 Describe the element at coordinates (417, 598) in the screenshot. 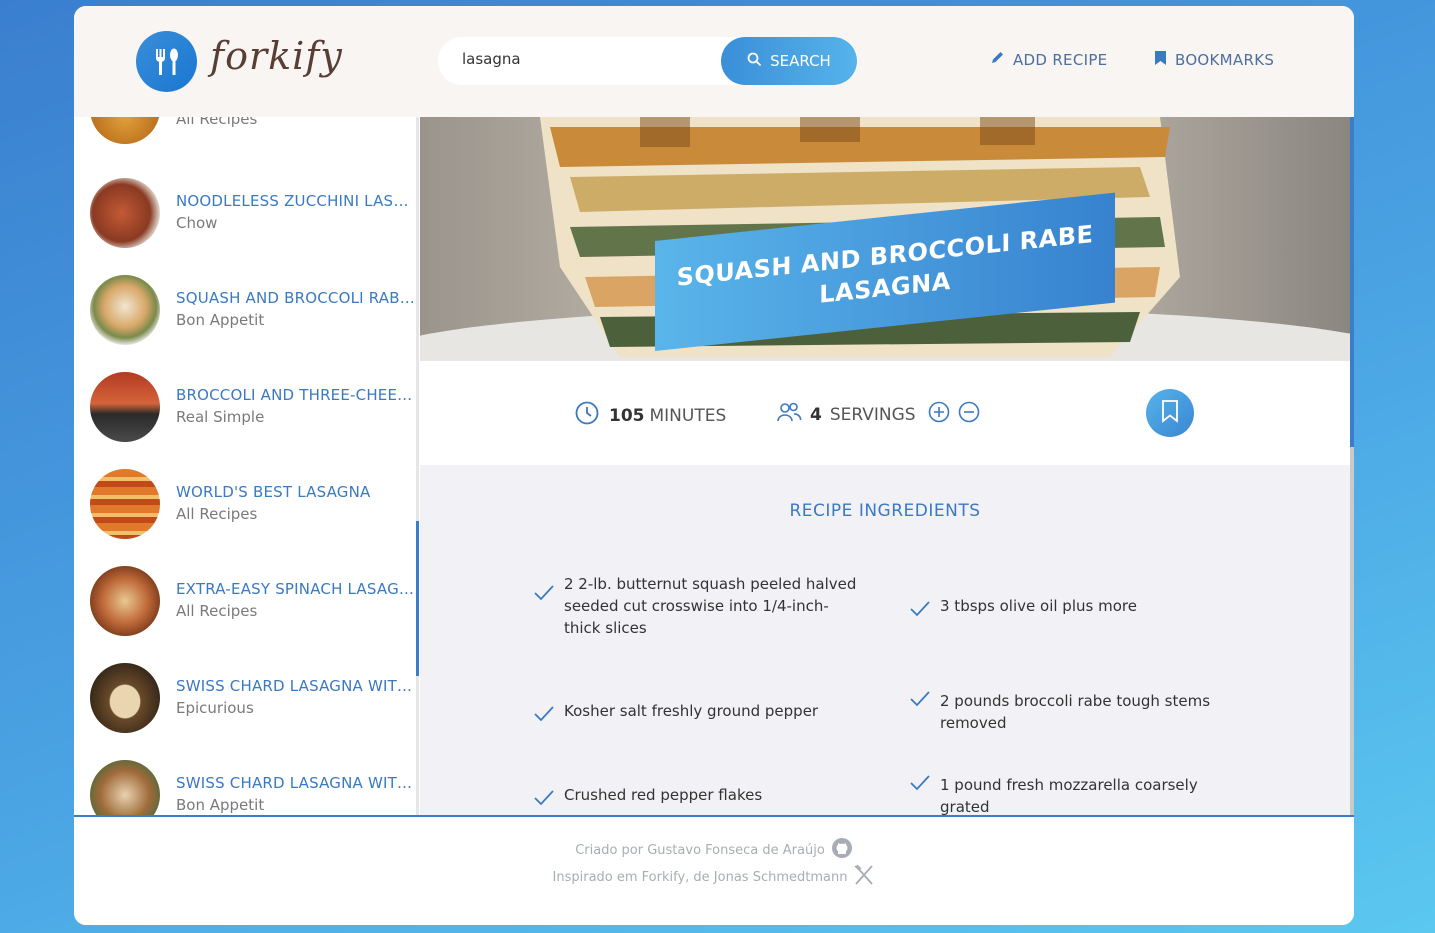

I see `results-scrollbar-thumb` at that location.